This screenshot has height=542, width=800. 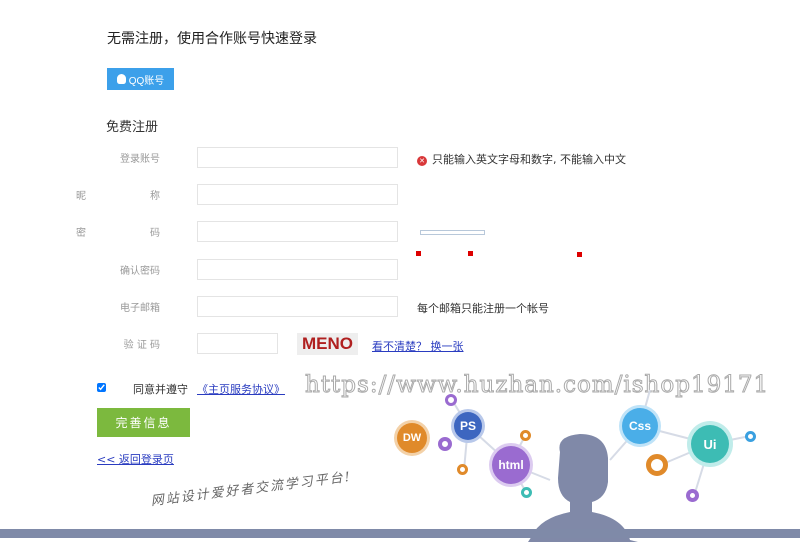 What do you see at coordinates (135, 459) in the screenshot?
I see `back-to-login-link: << 返回登录页` at bounding box center [135, 459].